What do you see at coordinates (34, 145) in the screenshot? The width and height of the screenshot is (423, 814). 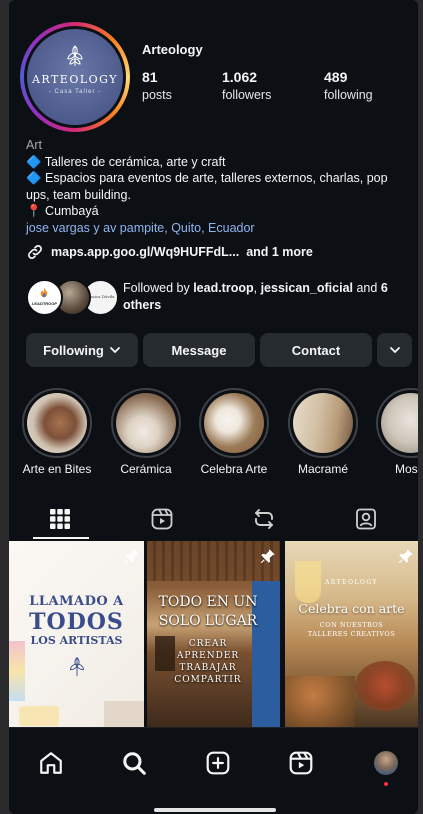 I see `bio-category: Art` at bounding box center [34, 145].